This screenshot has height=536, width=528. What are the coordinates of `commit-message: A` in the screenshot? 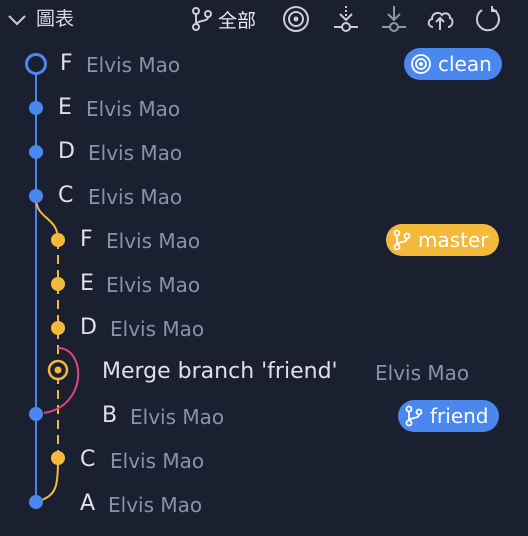 It's located at (88, 503).